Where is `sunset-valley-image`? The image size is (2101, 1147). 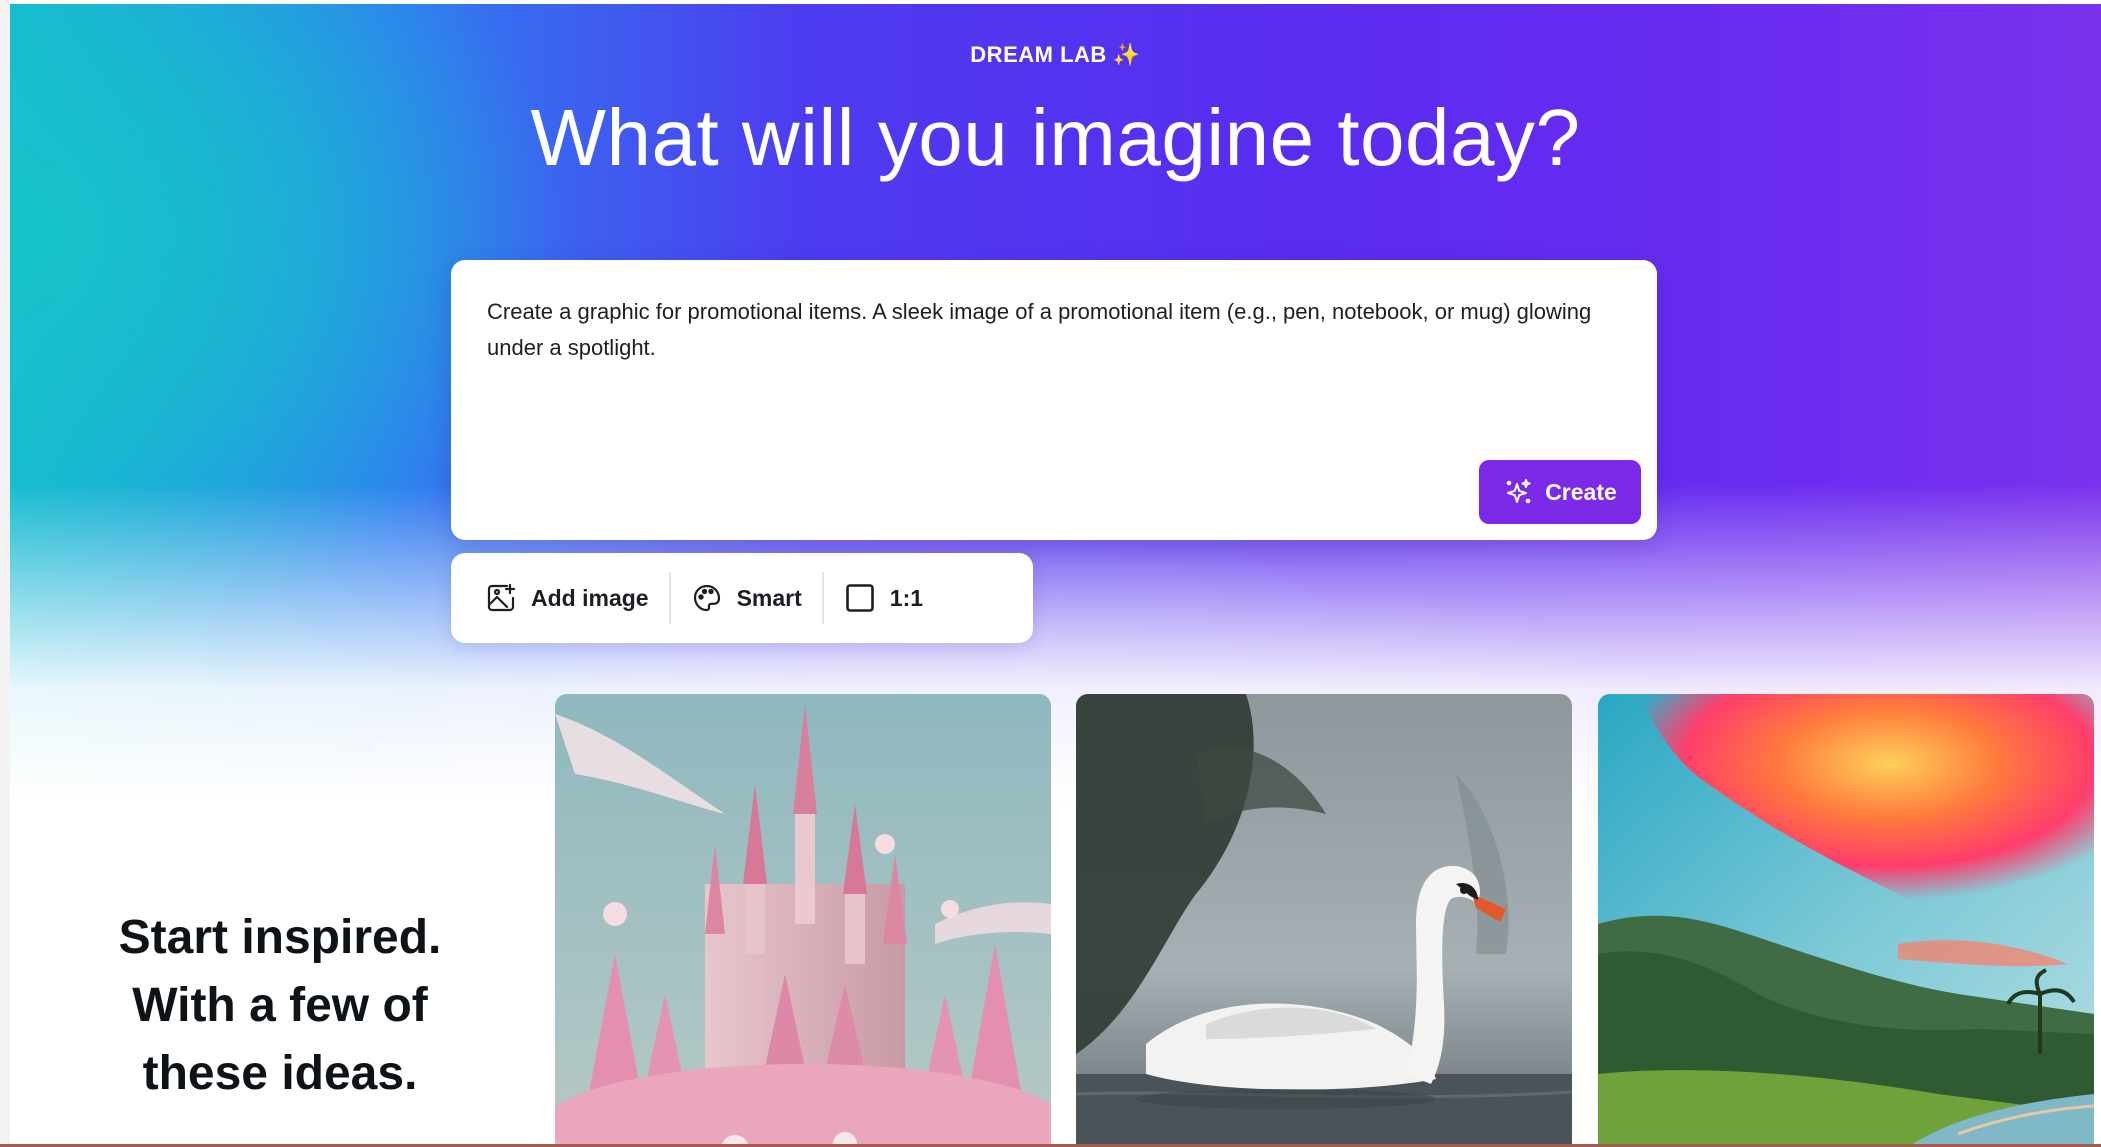
sunset-valley-image is located at coordinates (1846, 920).